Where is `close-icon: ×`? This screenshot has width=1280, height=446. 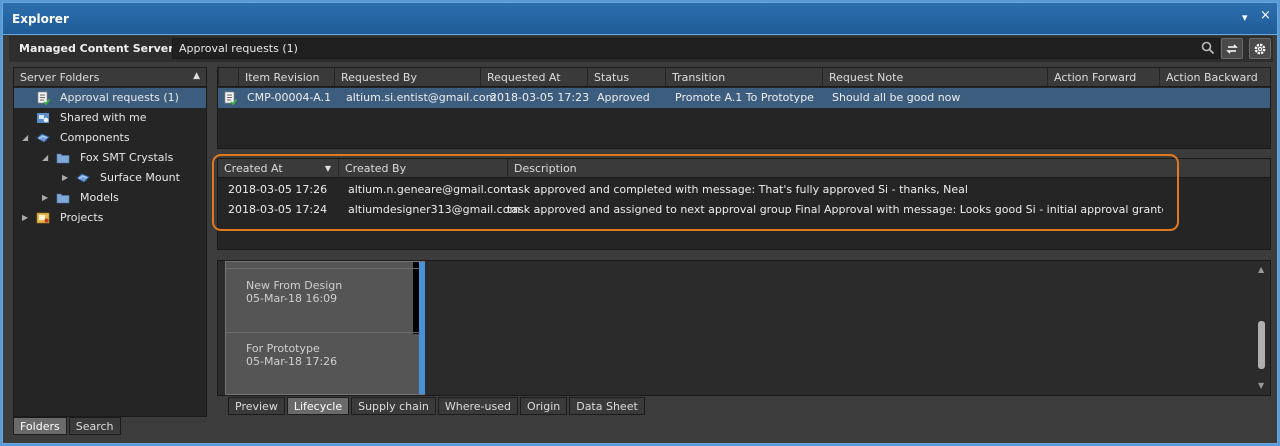 close-icon: × is located at coordinates (1265, 15).